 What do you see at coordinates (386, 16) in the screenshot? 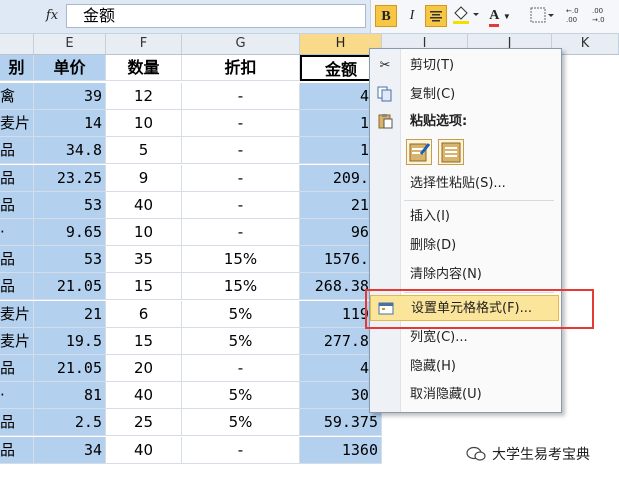
I see `bold-button: B` at bounding box center [386, 16].